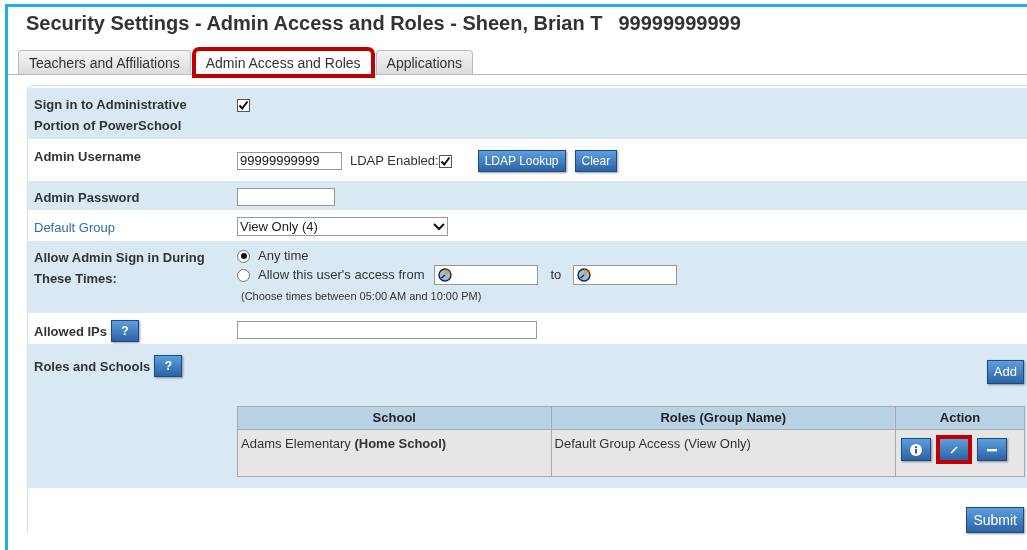  I want to click on column-header: School, so click(394, 418).